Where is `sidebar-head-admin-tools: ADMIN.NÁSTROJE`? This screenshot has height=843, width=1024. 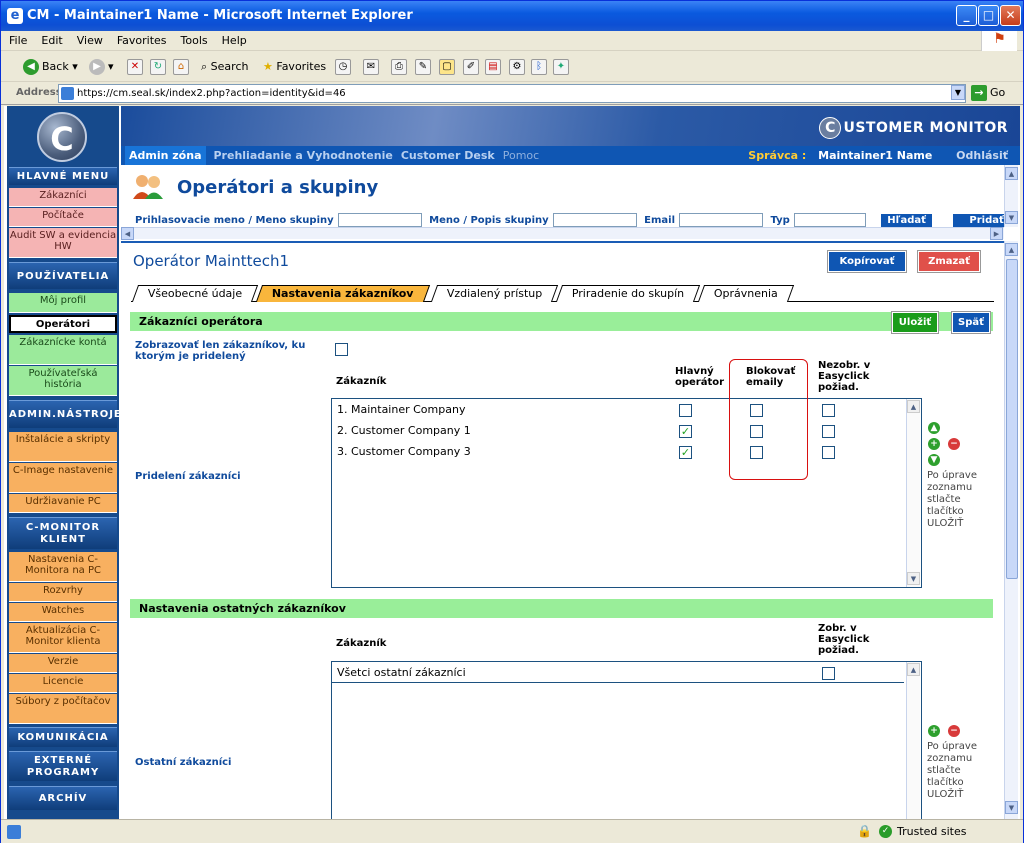
sidebar-head-admin-tools: ADMIN.NÁSTROJE is located at coordinates (65, 414).